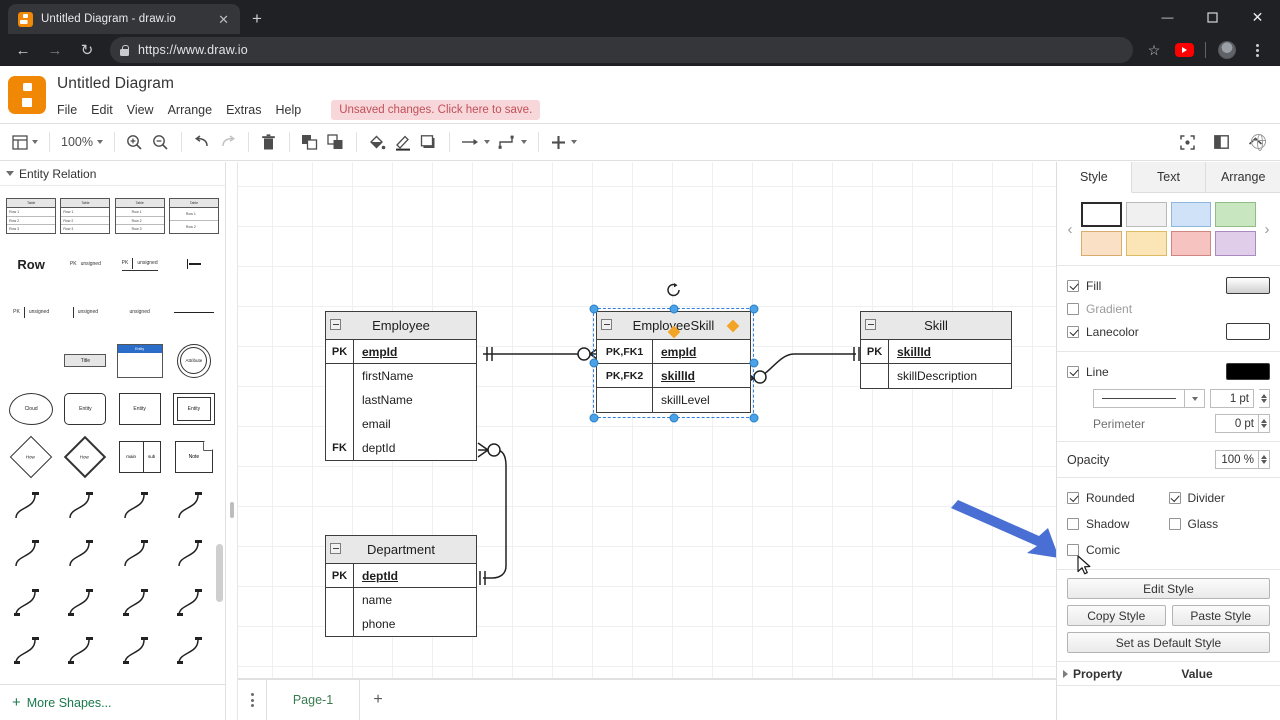 This screenshot has width=1280, height=720. I want to click on fill-row: Fill, so click(1168, 285).